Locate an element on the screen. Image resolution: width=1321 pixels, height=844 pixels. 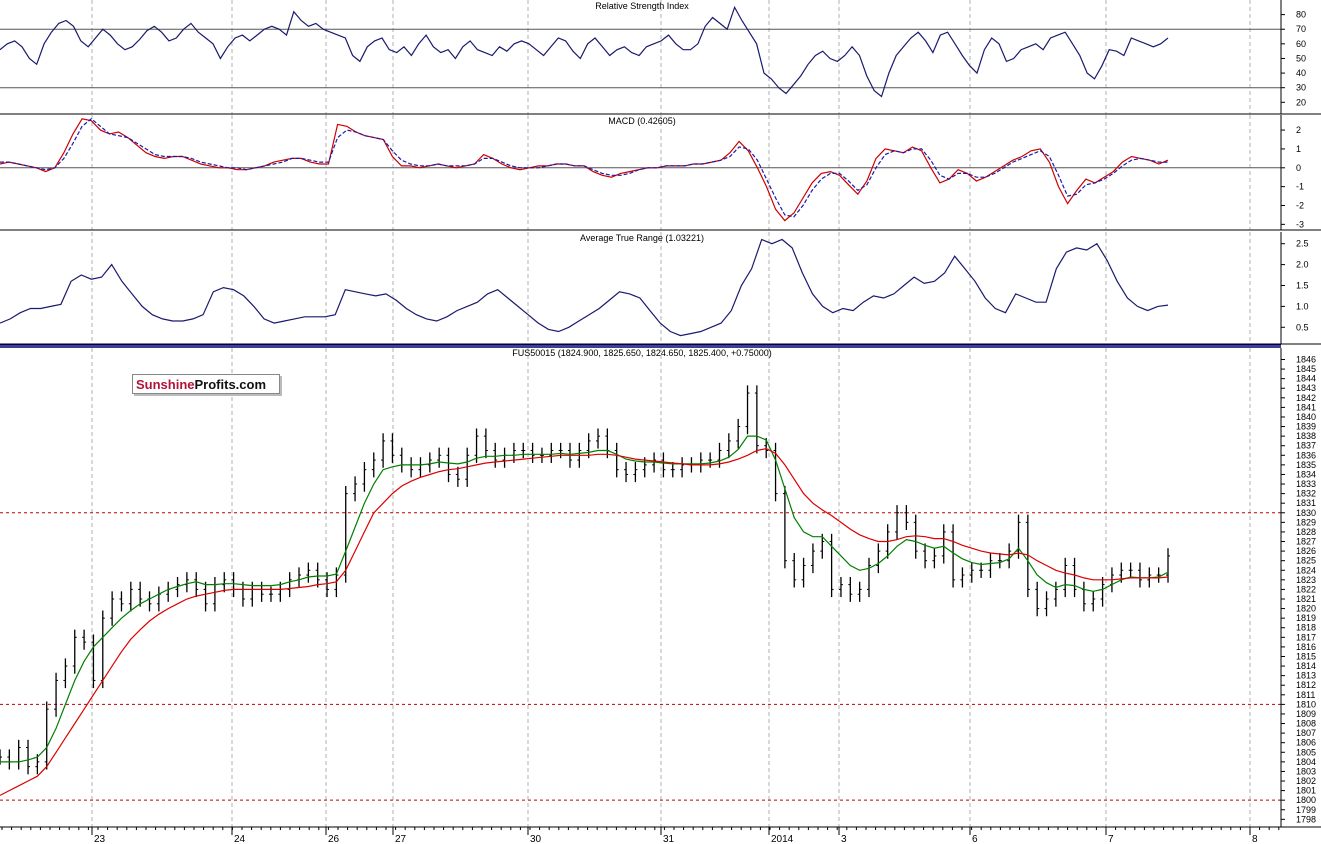
price-tick-label: 1834 is located at coordinates (1306, 474).